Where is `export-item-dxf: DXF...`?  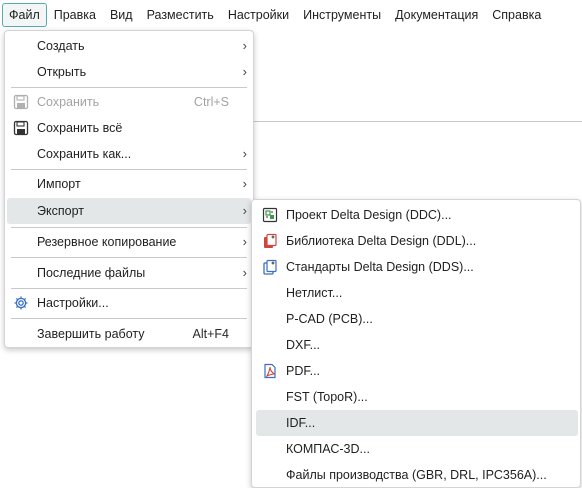 export-item-dxf: DXF... is located at coordinates (417, 345).